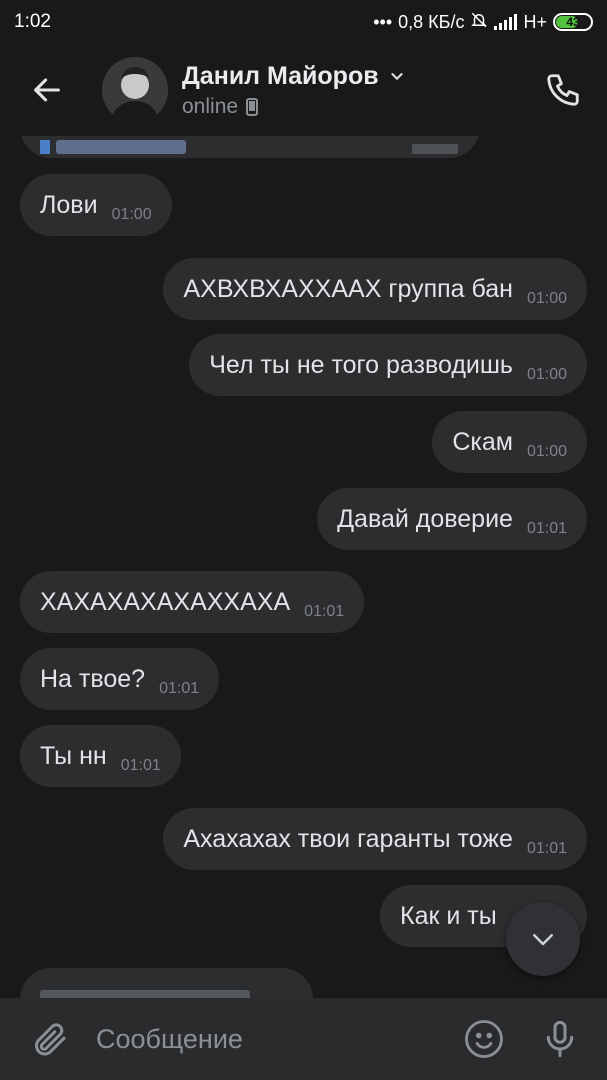 This screenshot has height=1080, width=607. I want to click on contact-name: Данил Майоров, so click(280, 75).